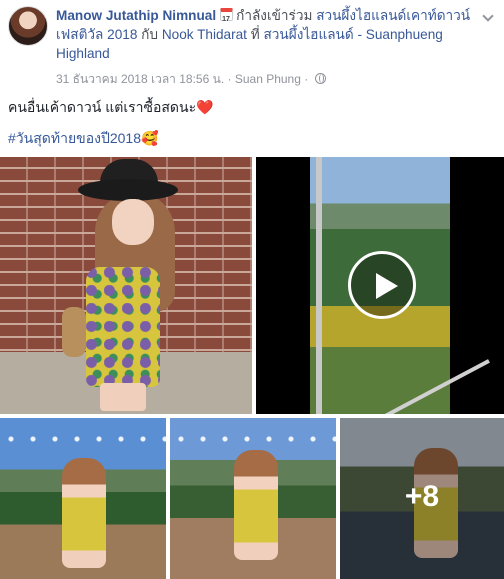 This screenshot has width=504, height=579. I want to click on hashtag-line: #วันสุดท้ายของปี2018🥰, so click(83, 139).